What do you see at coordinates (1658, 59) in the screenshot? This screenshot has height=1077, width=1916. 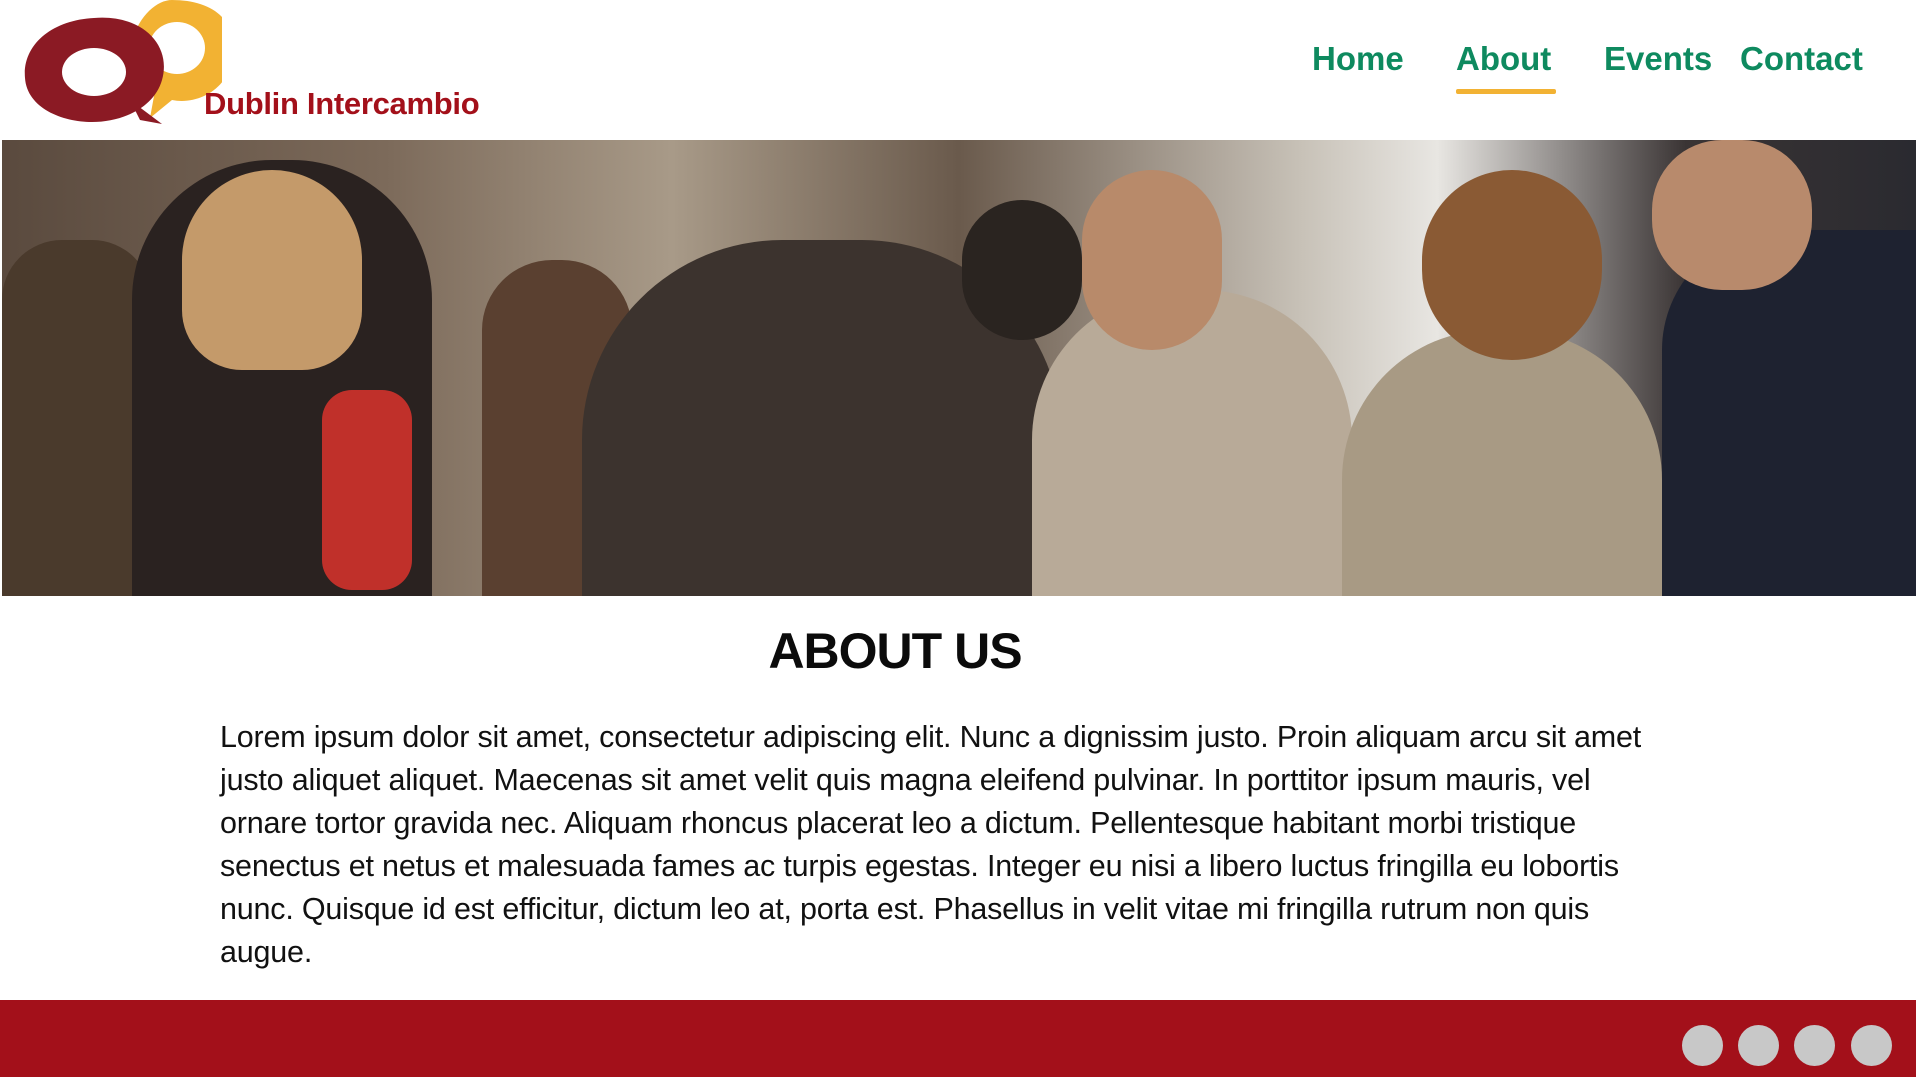 I see `nav-events-link: Events` at bounding box center [1658, 59].